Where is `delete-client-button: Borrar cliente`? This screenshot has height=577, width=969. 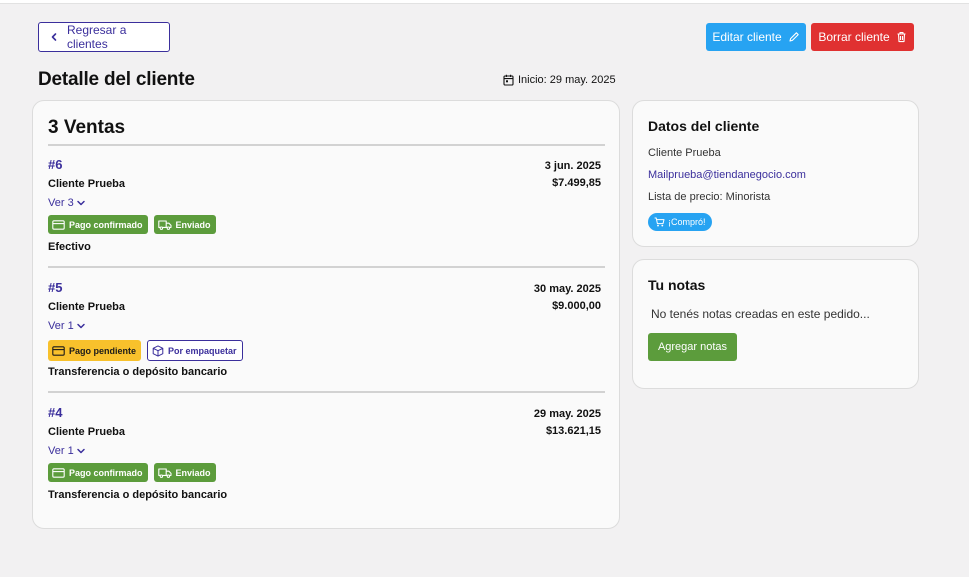 delete-client-button: Borrar cliente is located at coordinates (862, 37).